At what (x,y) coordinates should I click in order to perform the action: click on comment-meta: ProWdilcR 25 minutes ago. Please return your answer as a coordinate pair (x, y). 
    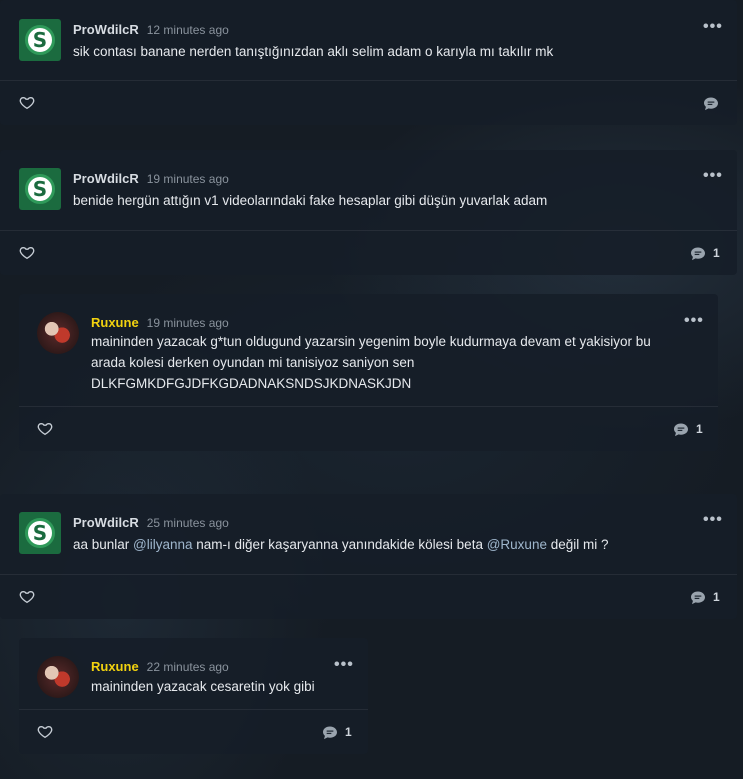
    Looking at the image, I should click on (151, 522).